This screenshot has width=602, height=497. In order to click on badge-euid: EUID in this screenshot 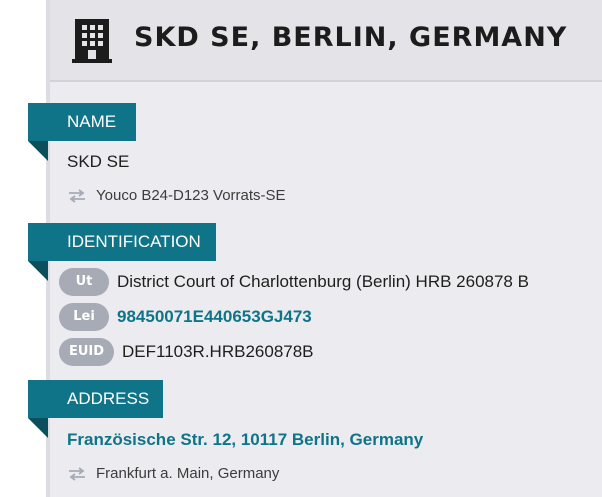, I will do `click(86, 352)`.